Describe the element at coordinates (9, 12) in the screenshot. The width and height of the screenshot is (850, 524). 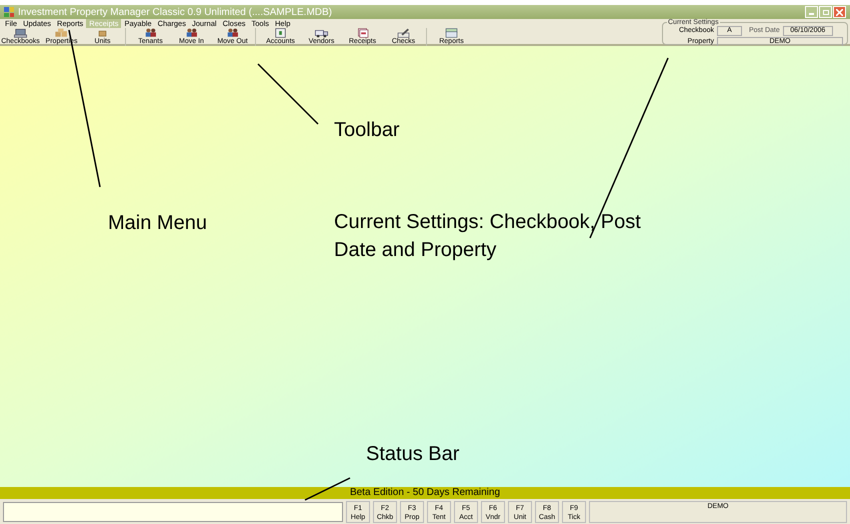
I see `app-icon` at that location.